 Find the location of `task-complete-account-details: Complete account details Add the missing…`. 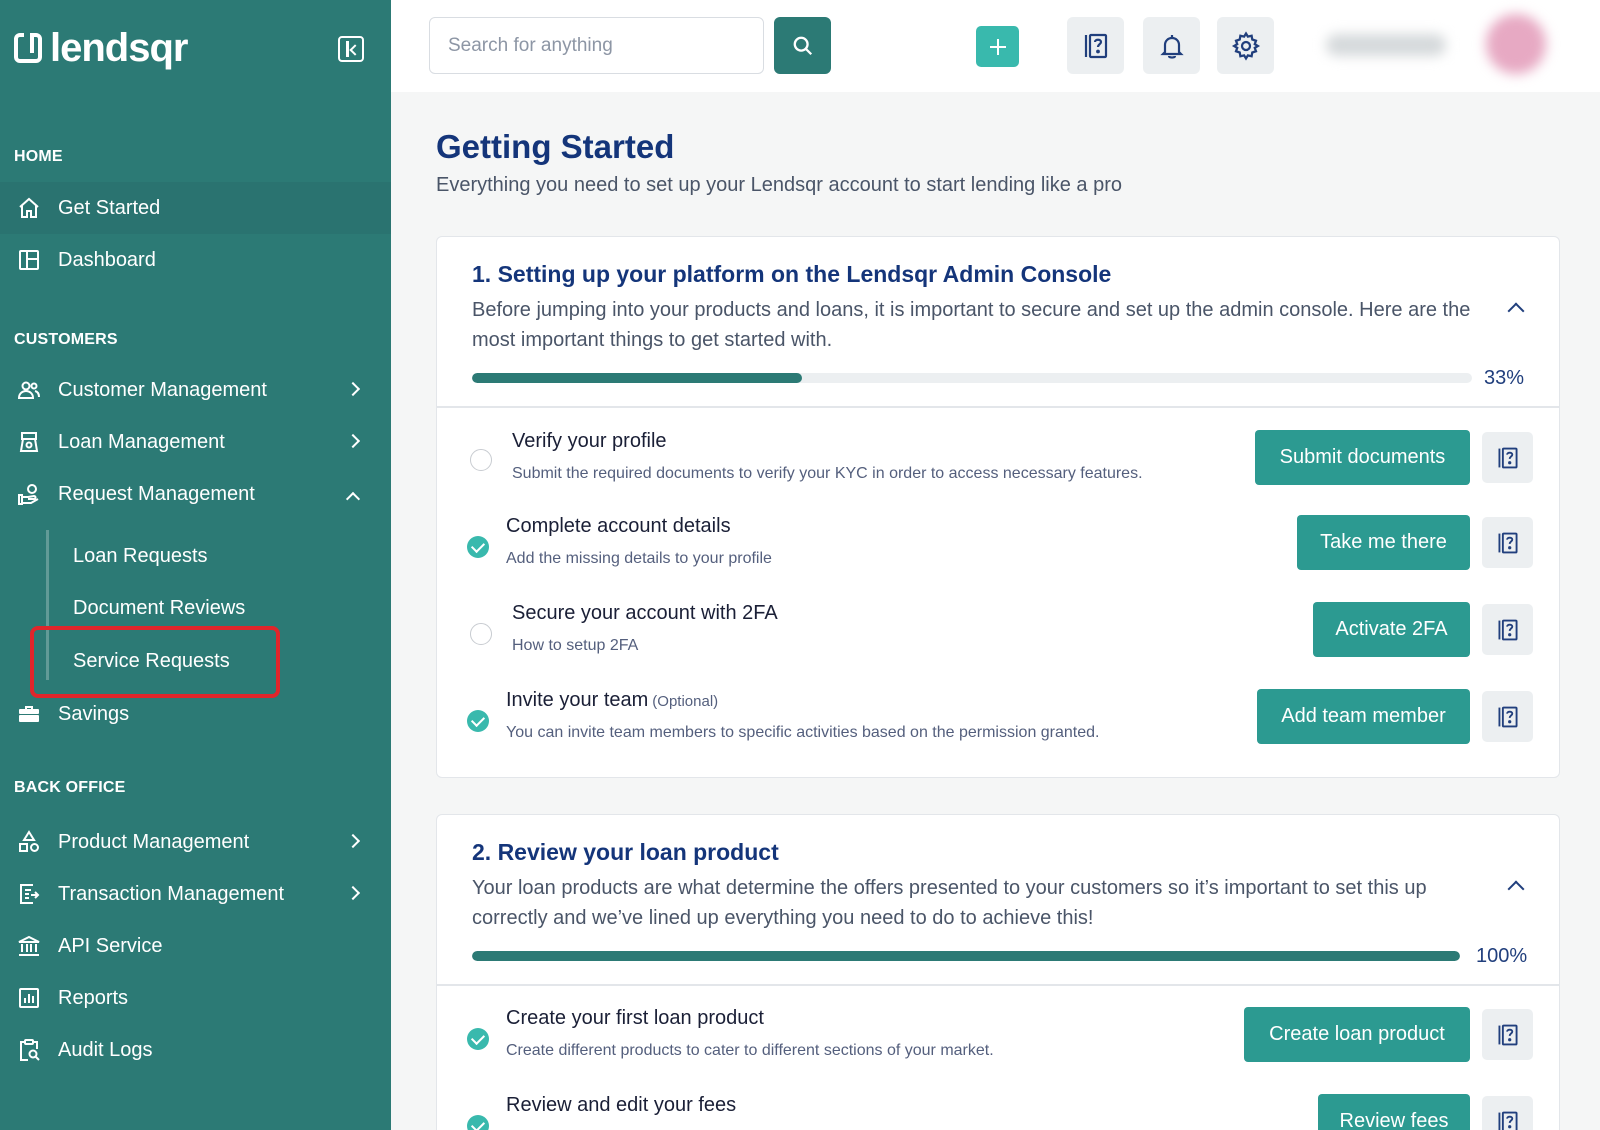

task-complete-account-details: Complete account details Add the missing… is located at coordinates (998, 552).